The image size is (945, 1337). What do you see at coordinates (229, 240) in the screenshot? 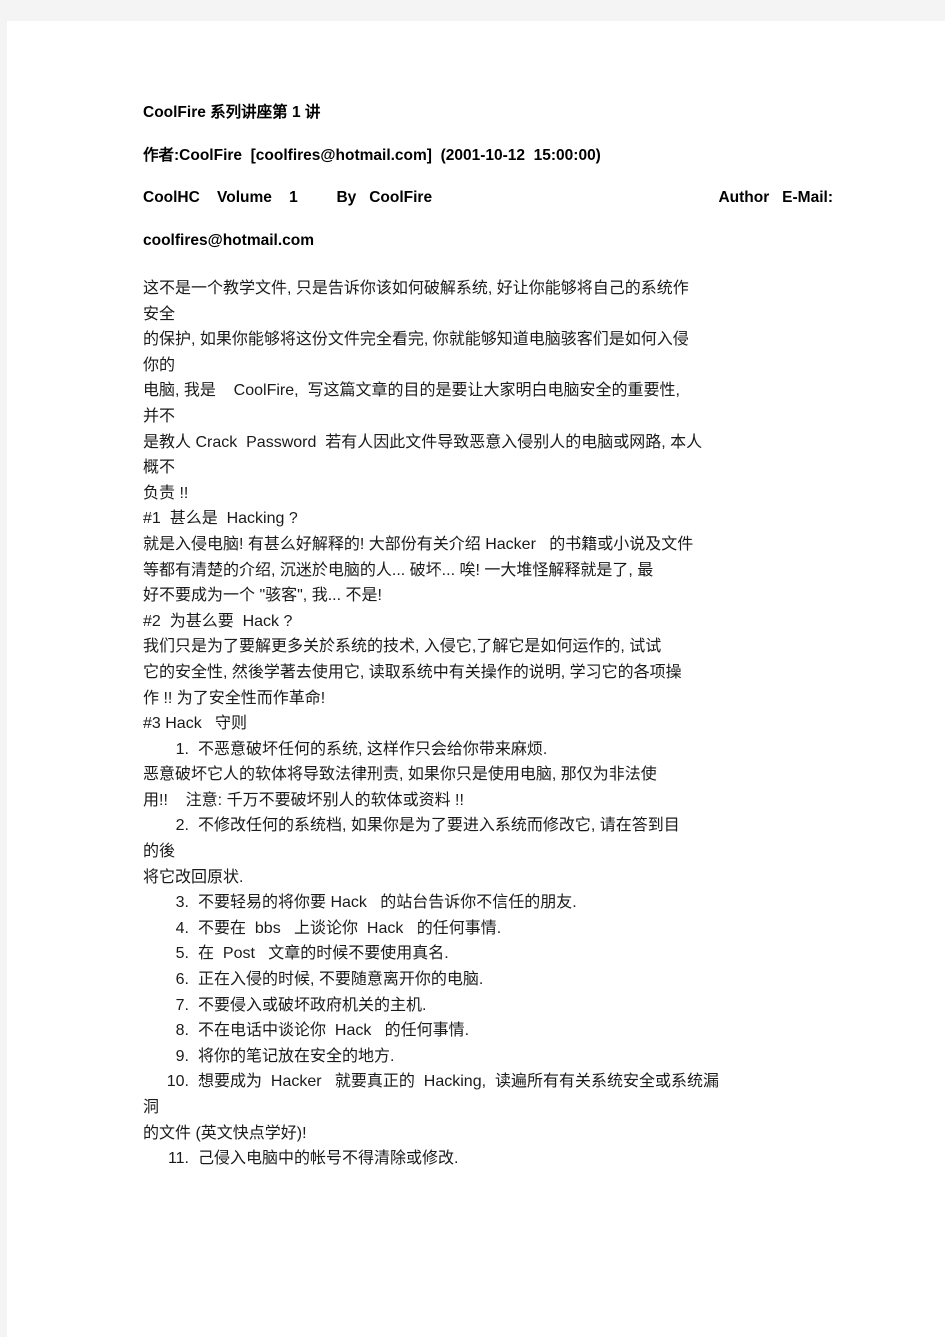
I see `author-email: coolfires@hotmail.com` at bounding box center [229, 240].